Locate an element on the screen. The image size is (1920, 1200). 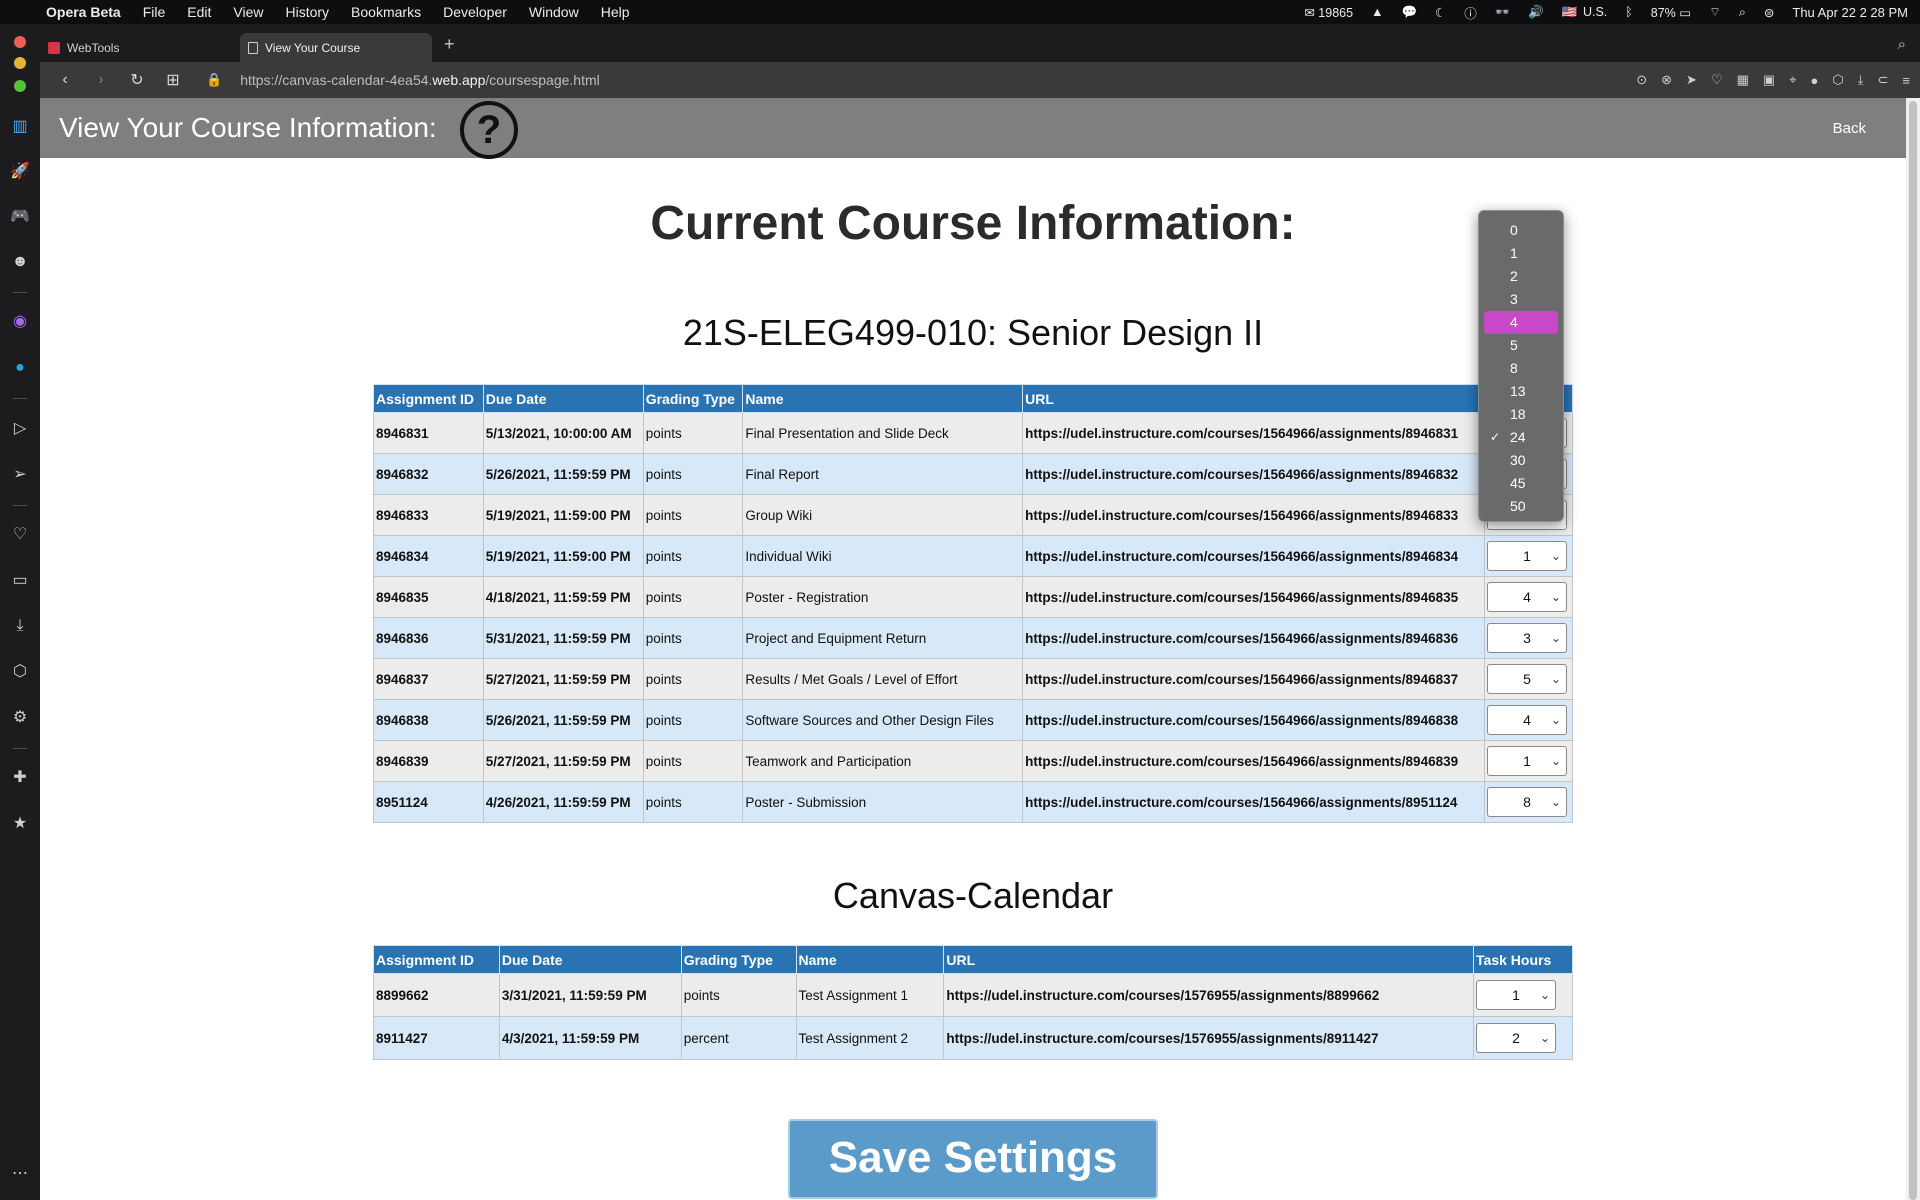
menu-help: Help is located at coordinates (615, 12).